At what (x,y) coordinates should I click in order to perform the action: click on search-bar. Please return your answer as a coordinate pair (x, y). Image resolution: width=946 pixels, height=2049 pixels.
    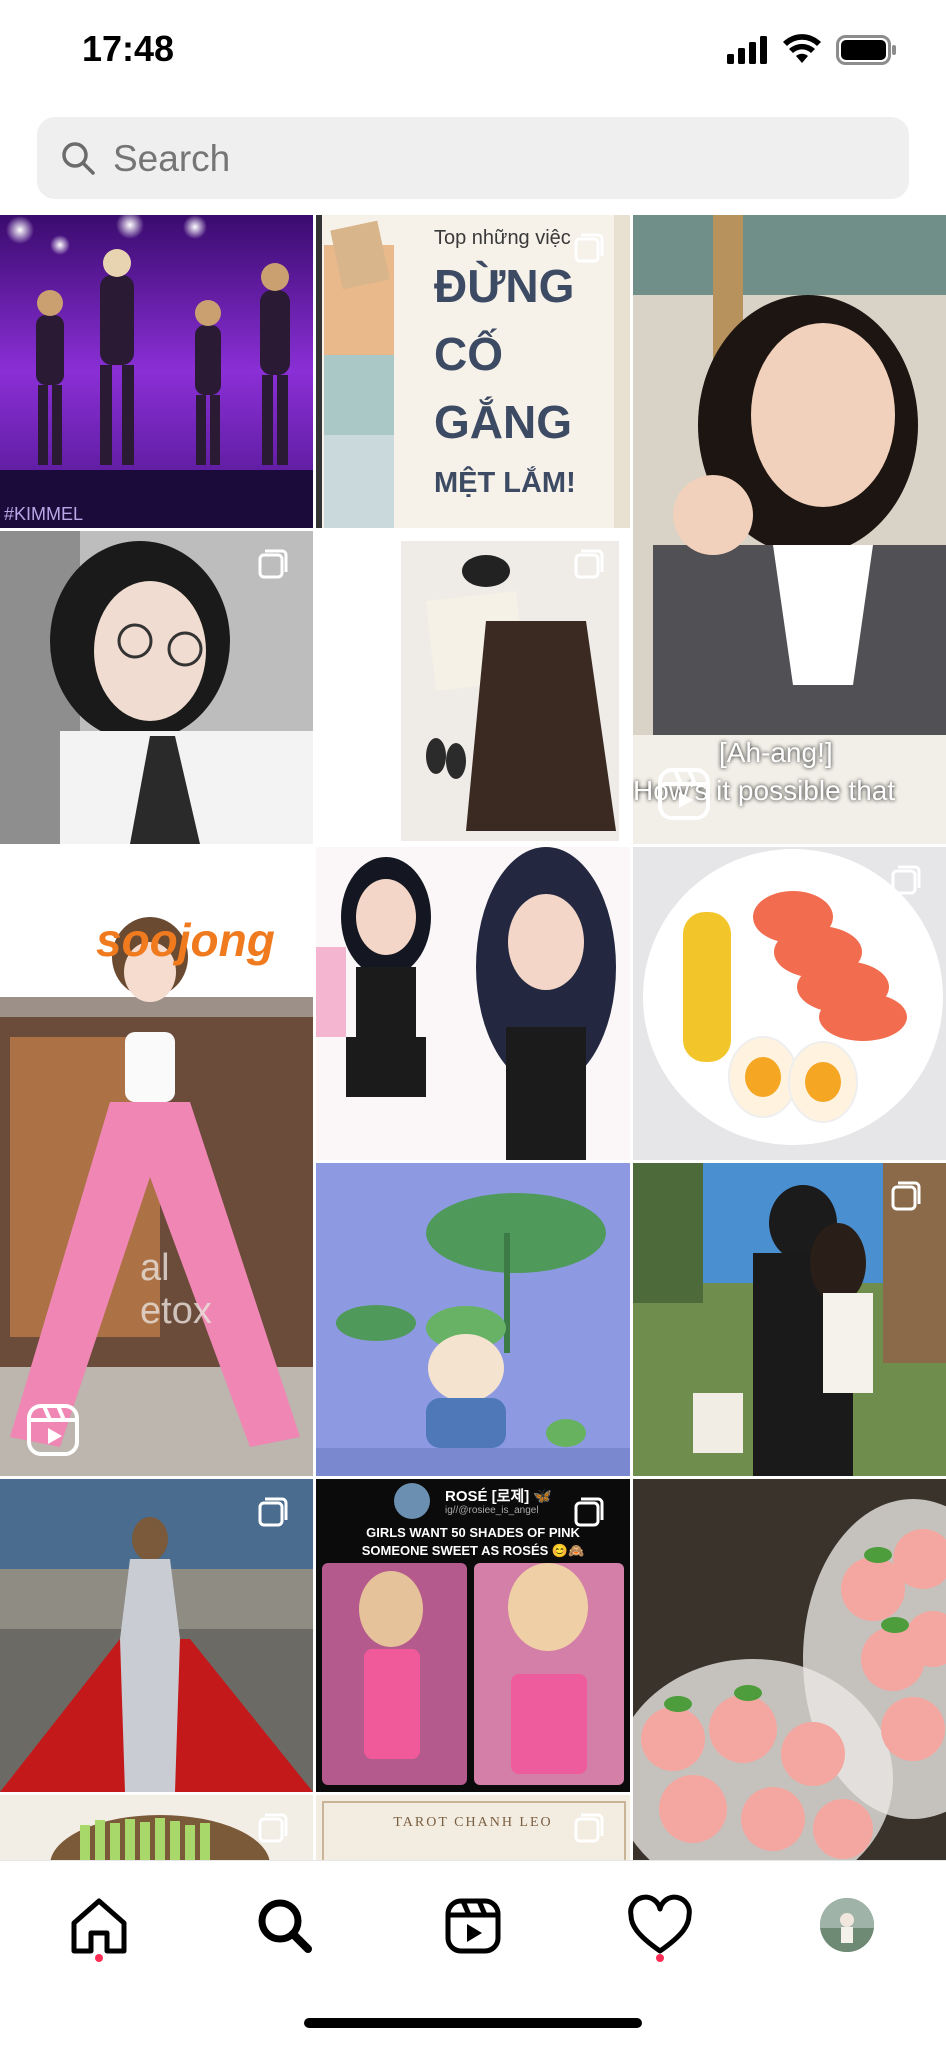
    Looking at the image, I should click on (473, 158).